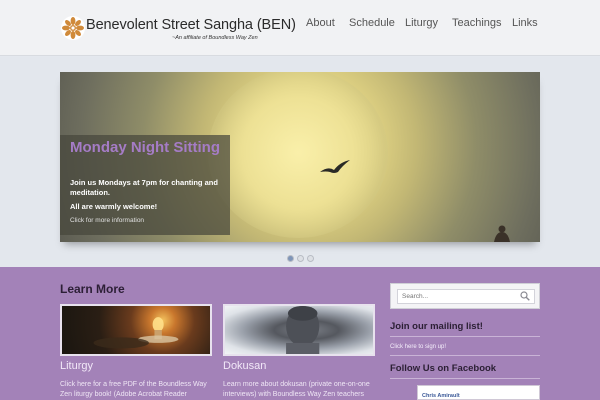 The image size is (600, 400). Describe the element at coordinates (92, 289) in the screenshot. I see `learn-more-heading: Learn More` at that location.